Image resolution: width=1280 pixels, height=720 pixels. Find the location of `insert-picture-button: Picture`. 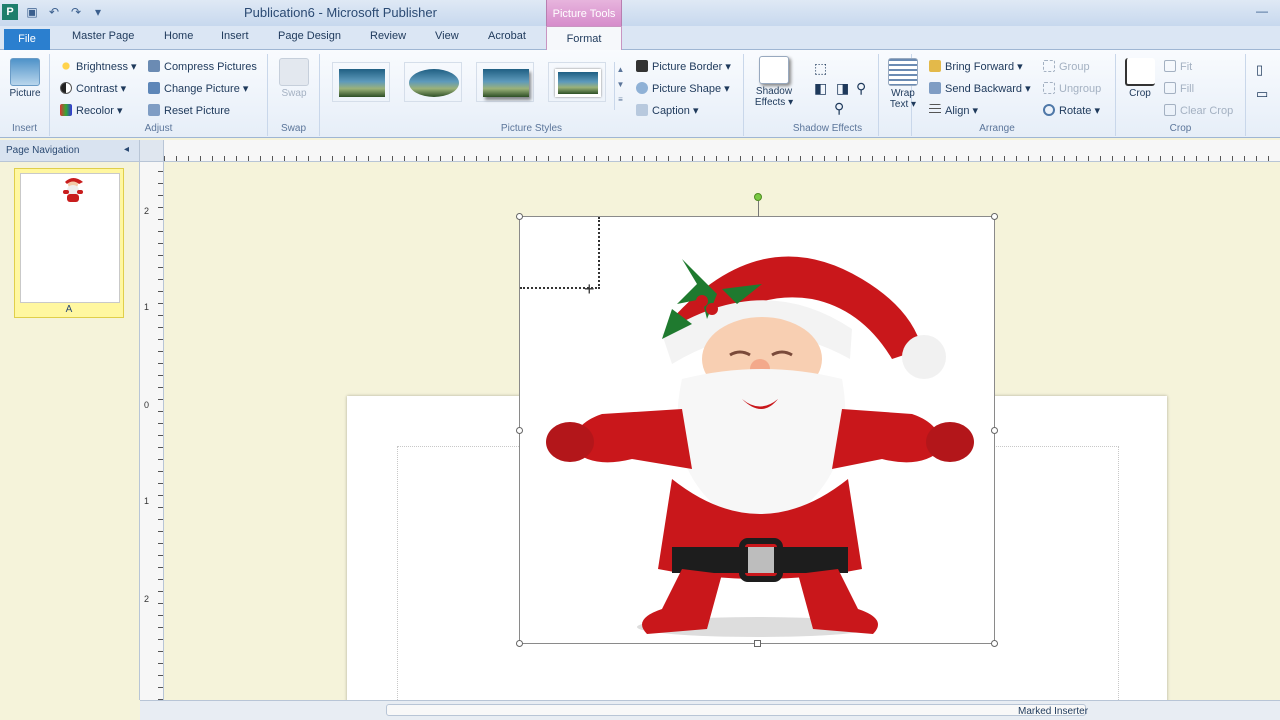

insert-picture-button: Picture is located at coordinates (25, 78).